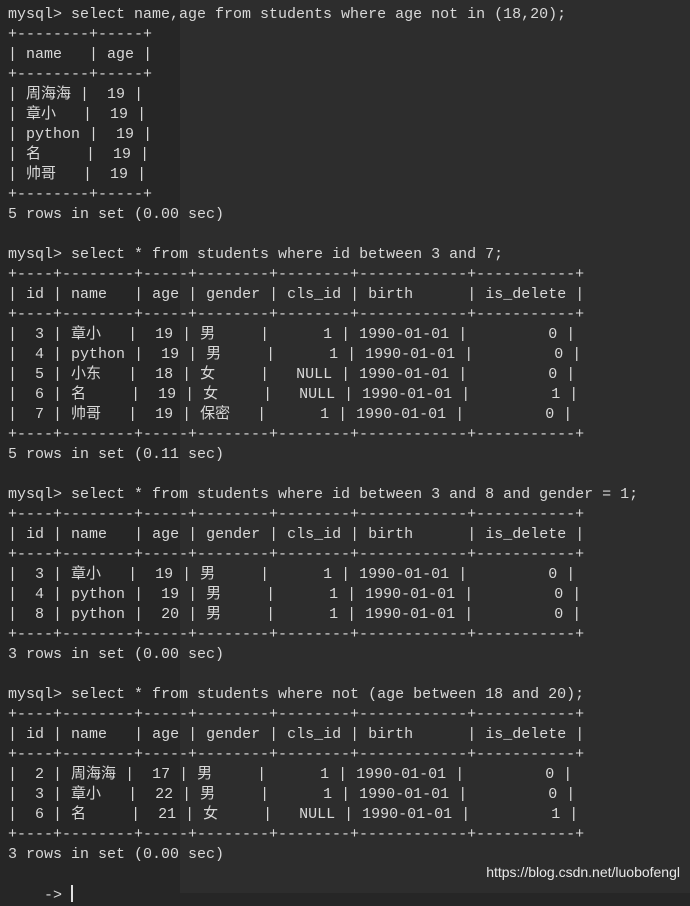 The width and height of the screenshot is (690, 906). I want to click on table-cell: NULL, so click(308, 394).